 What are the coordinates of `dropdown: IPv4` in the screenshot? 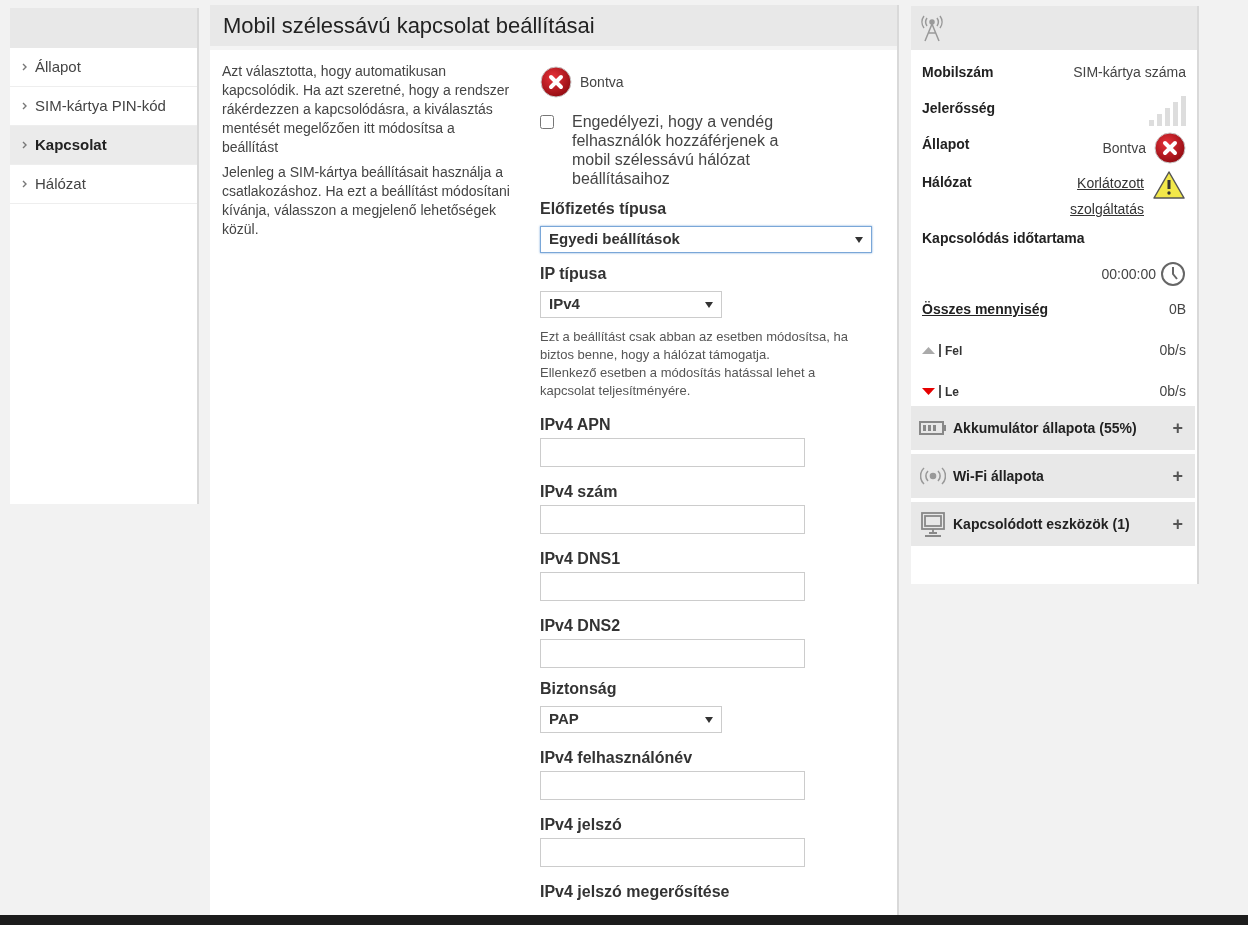 It's located at (631, 304).